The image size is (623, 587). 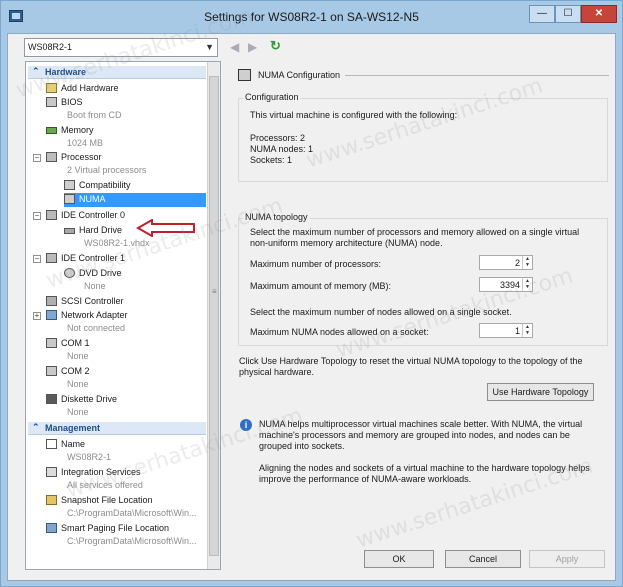 I want to click on max-nodes-label: Maximum NUMA nodes allowed on a socket:, so click(x=339, y=332).